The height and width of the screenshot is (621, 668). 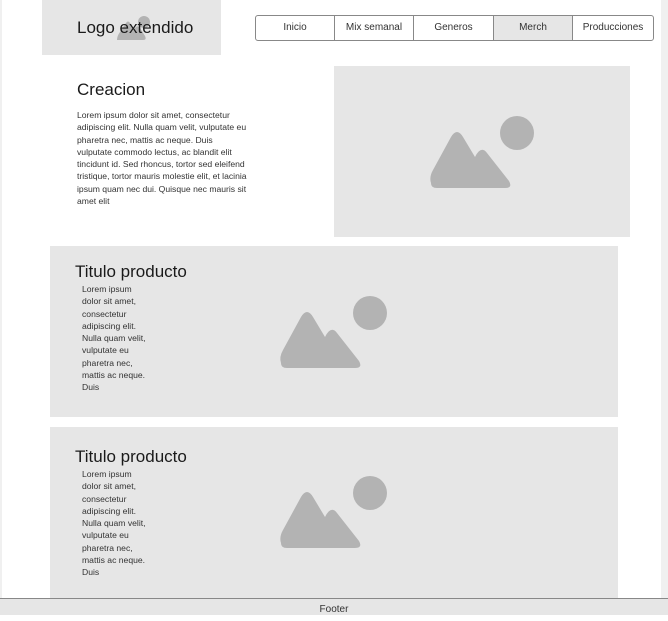 What do you see at coordinates (135, 27) in the screenshot?
I see `logo-text: Logo extendido` at bounding box center [135, 27].